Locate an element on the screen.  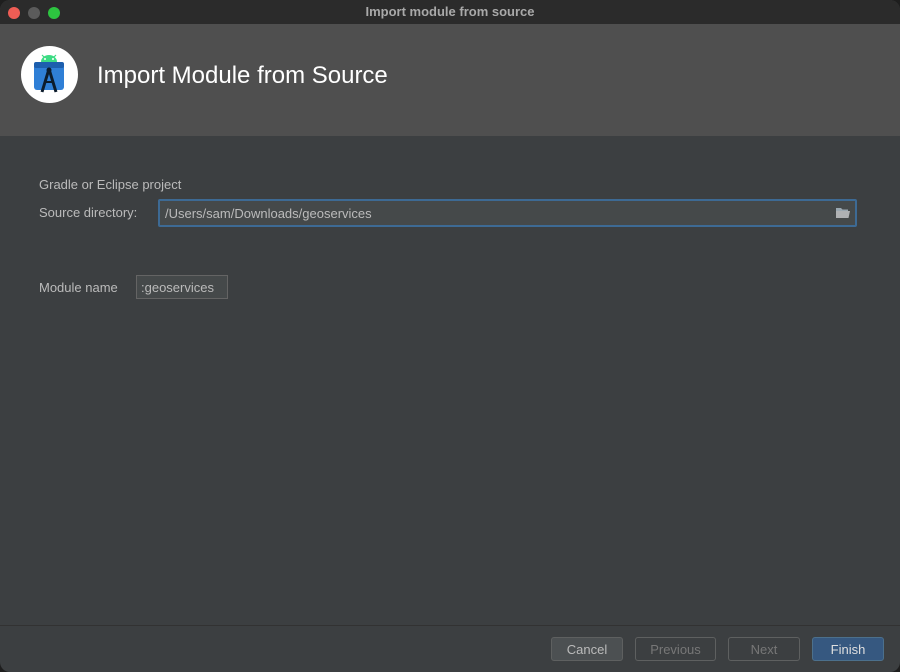
project-type-label: Gradle or Eclipse project is located at coordinates (110, 184).